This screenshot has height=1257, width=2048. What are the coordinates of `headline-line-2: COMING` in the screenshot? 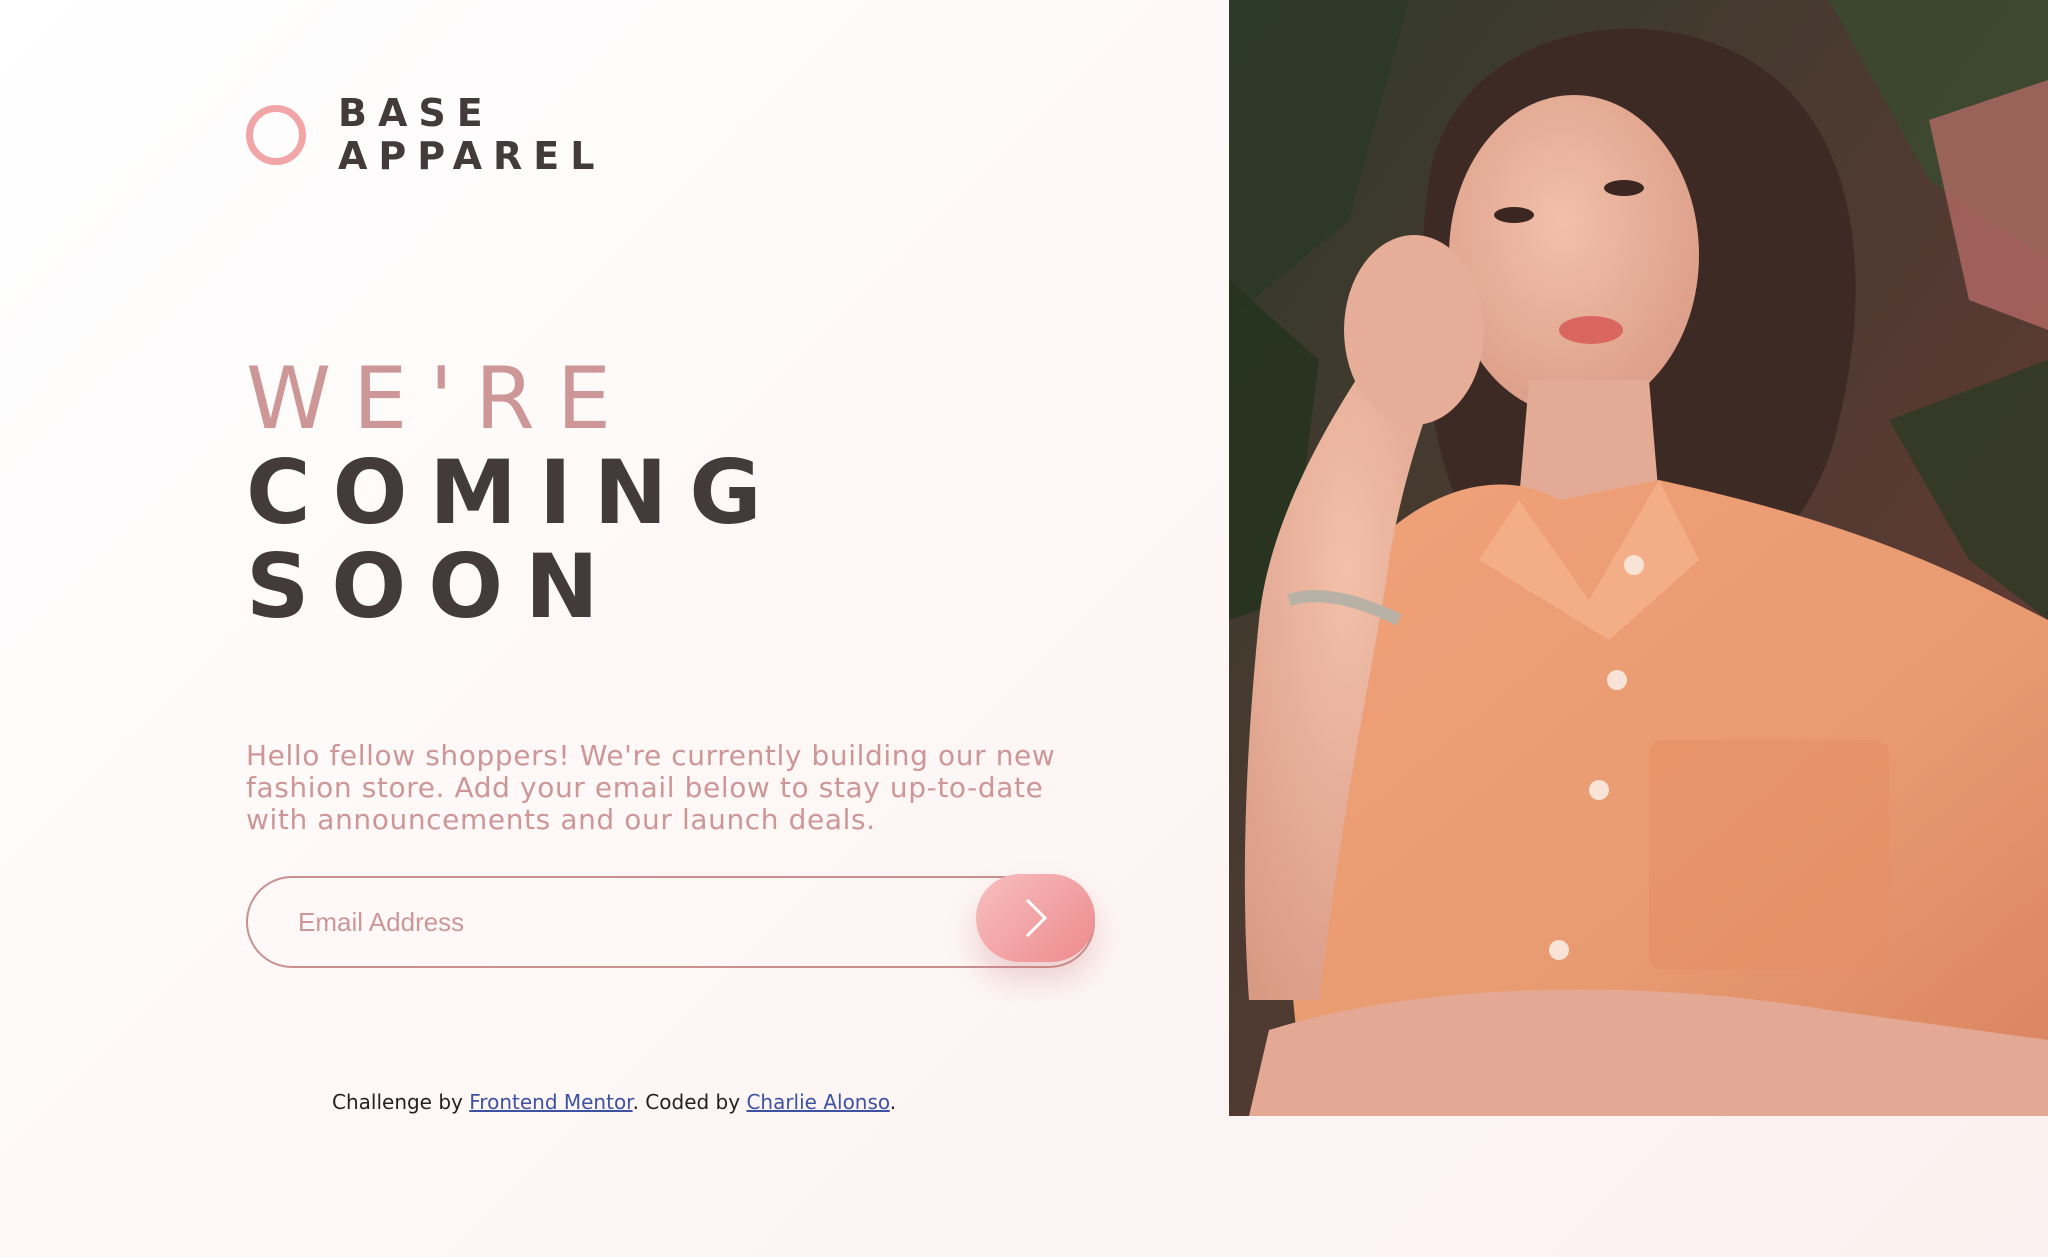 It's located at (515, 492).